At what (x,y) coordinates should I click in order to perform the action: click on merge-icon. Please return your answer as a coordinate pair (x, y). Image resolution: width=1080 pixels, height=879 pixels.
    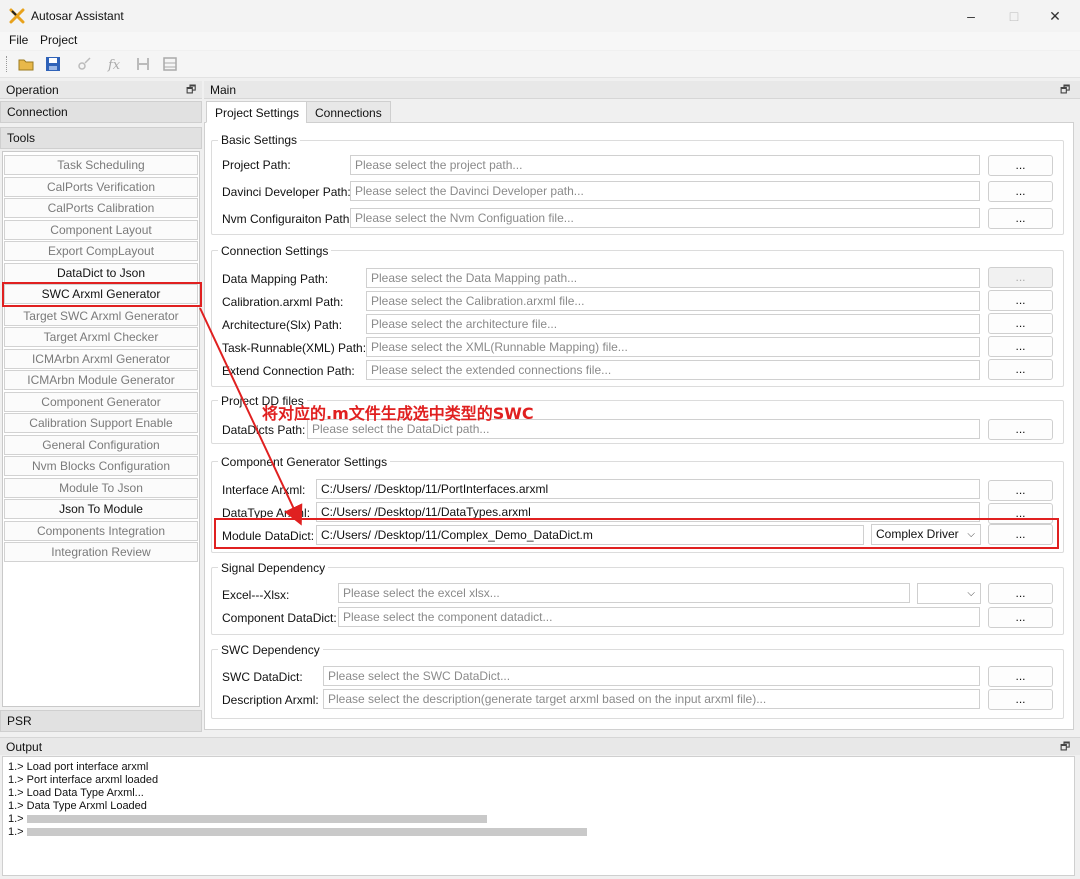
    Looking at the image, I should click on (143, 64).